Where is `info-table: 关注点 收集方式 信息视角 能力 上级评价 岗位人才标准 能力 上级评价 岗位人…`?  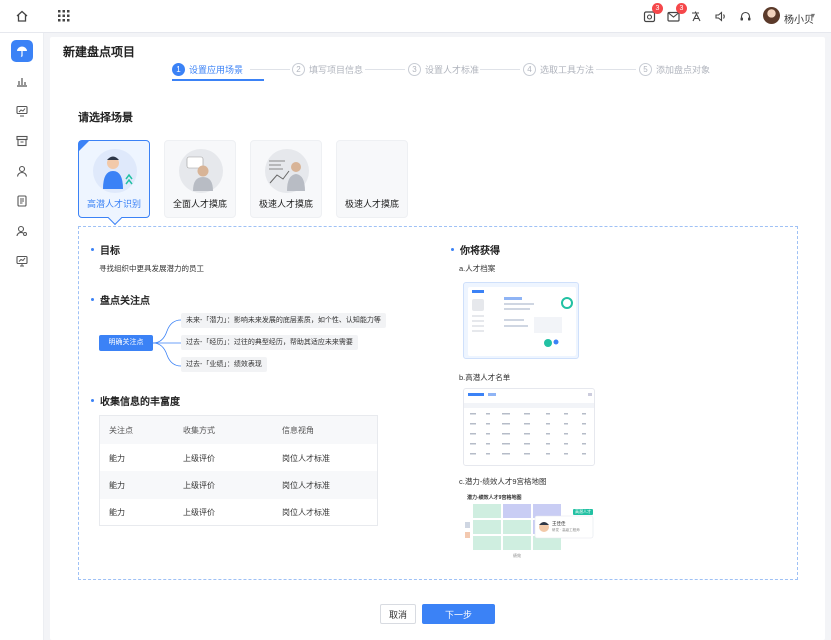 info-table: 关注点 收集方式 信息视角 能力 上级评价 岗位人才标准 能力 上级评价 岗位人… is located at coordinates (238, 470).